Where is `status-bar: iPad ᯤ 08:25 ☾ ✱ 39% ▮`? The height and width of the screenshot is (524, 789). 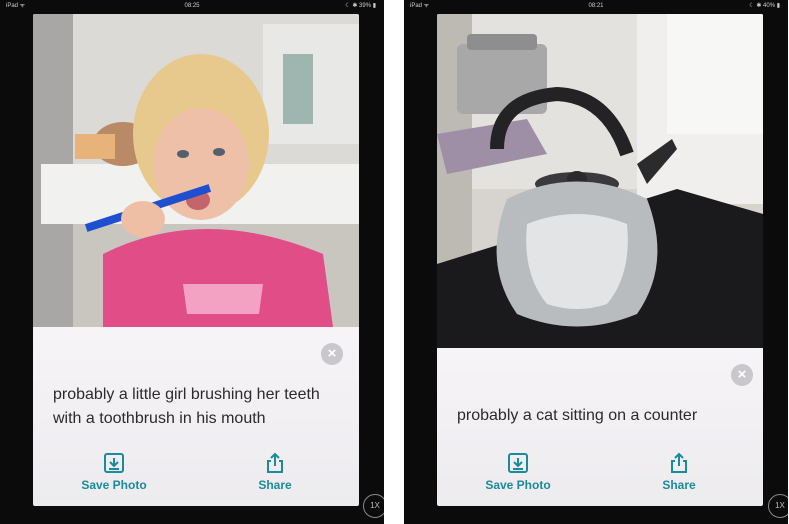
status-bar: iPad ᯤ 08:25 ☾ ✱ 39% ▮ is located at coordinates (192, 6).